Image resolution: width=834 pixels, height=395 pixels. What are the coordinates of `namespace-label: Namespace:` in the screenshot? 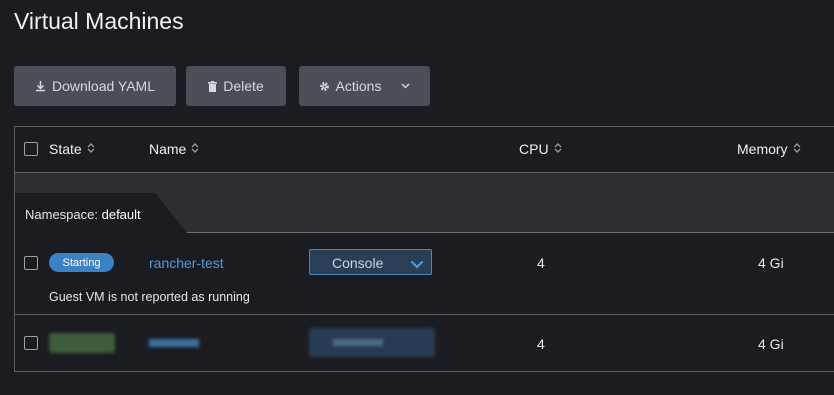 It's located at (61, 214).